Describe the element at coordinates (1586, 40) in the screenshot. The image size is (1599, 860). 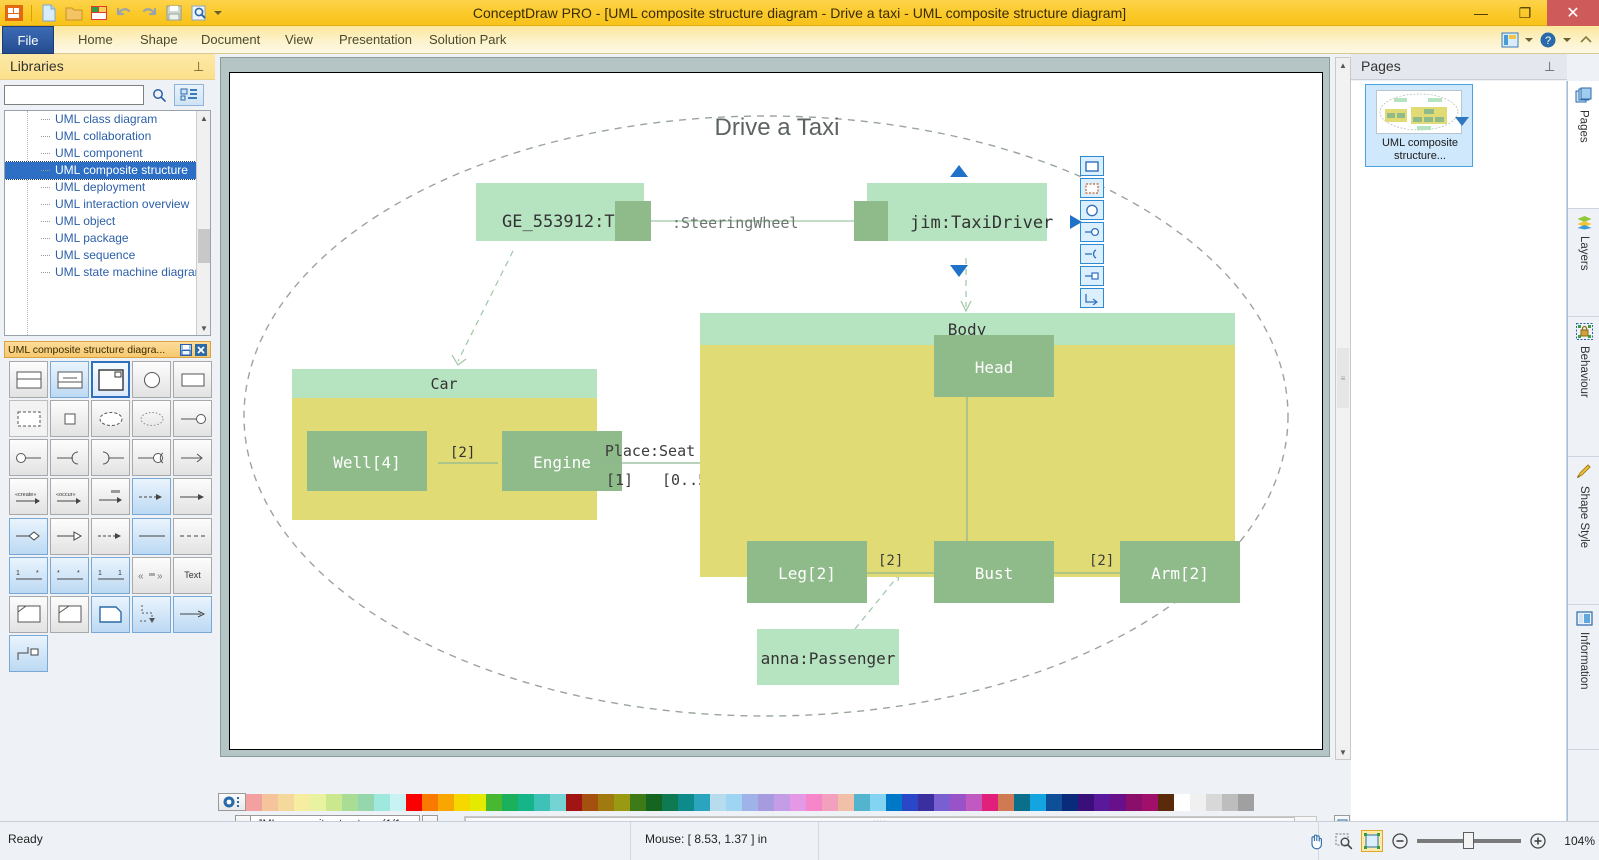
I see `collapse-ribbon-icon` at that location.